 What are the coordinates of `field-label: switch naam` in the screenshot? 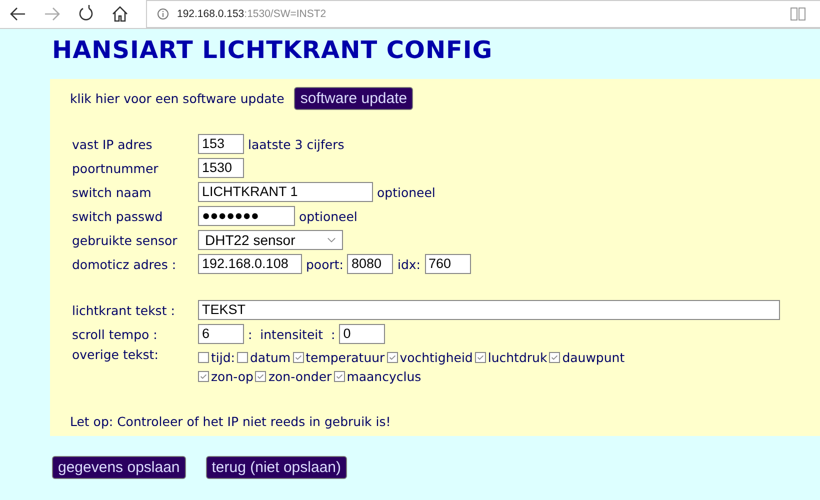 It's located at (111, 192).